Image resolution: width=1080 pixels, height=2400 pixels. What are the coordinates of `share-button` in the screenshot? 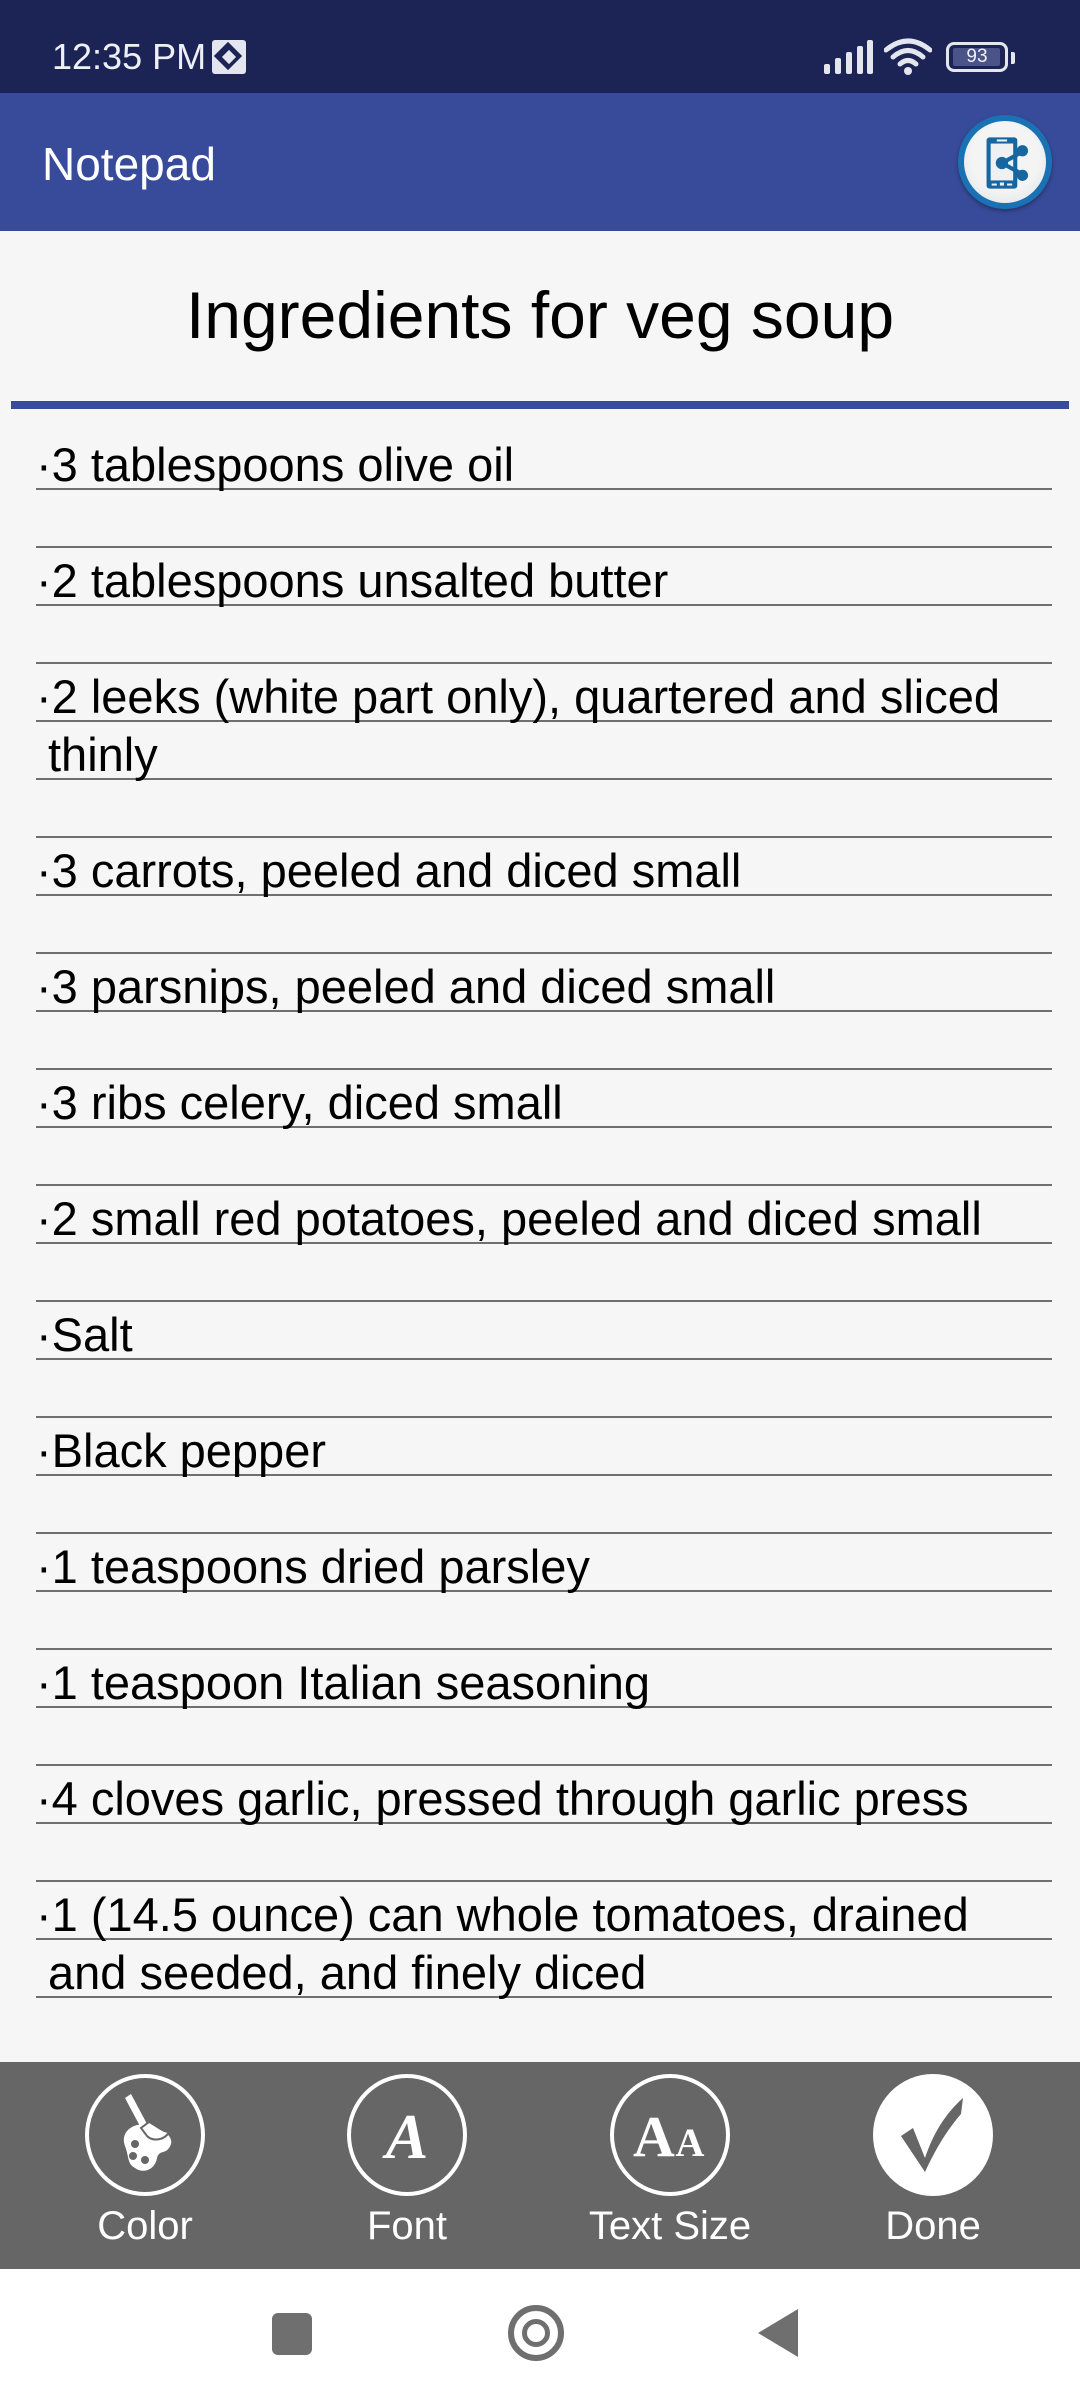 It's located at (1005, 162).